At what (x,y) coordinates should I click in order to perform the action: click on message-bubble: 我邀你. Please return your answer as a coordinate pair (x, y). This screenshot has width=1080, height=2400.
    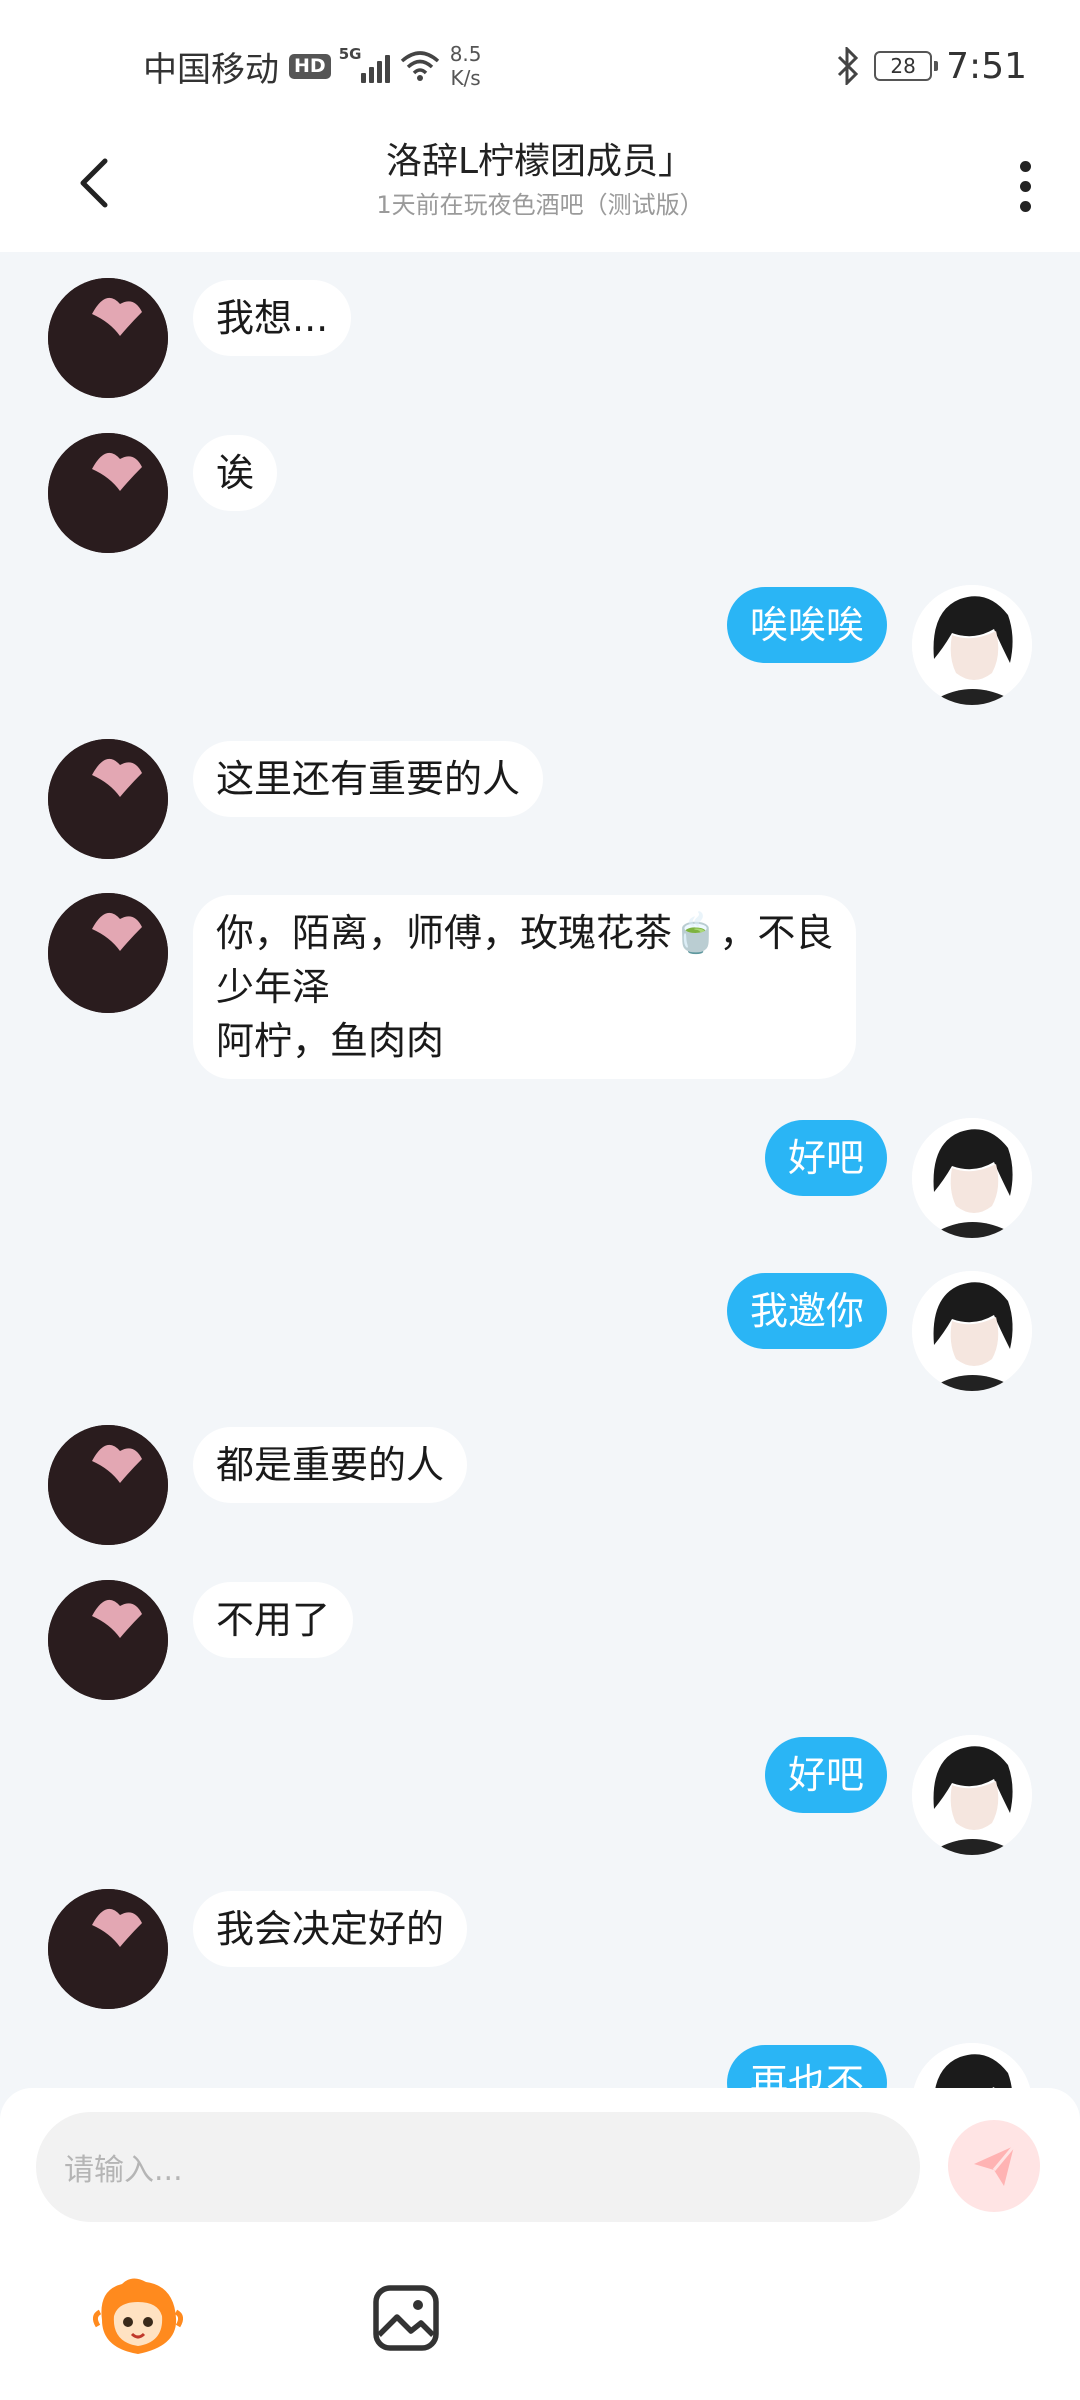
    Looking at the image, I should click on (806, 1311).